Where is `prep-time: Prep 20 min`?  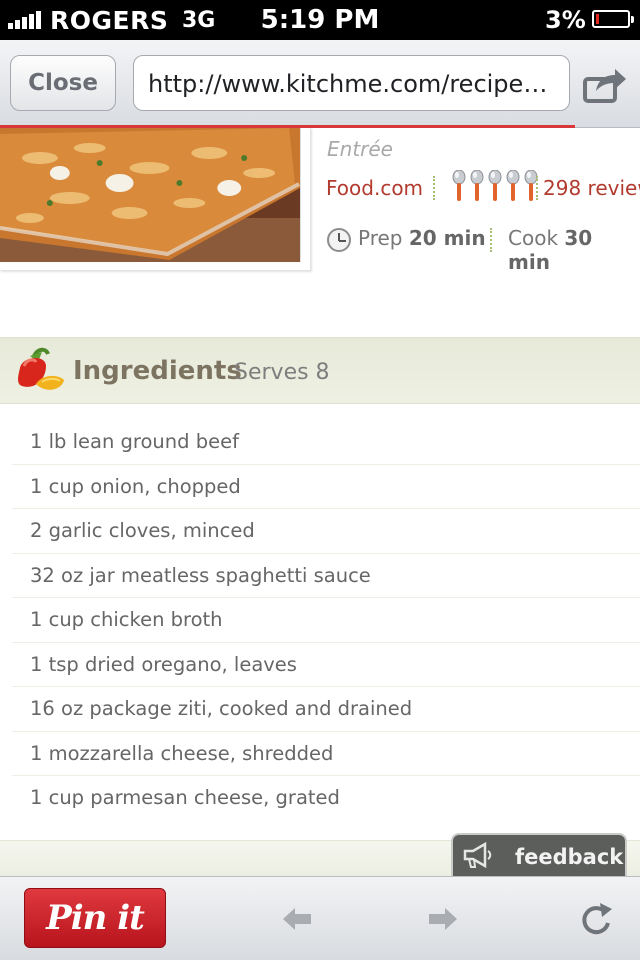 prep-time: Prep 20 min is located at coordinates (422, 238).